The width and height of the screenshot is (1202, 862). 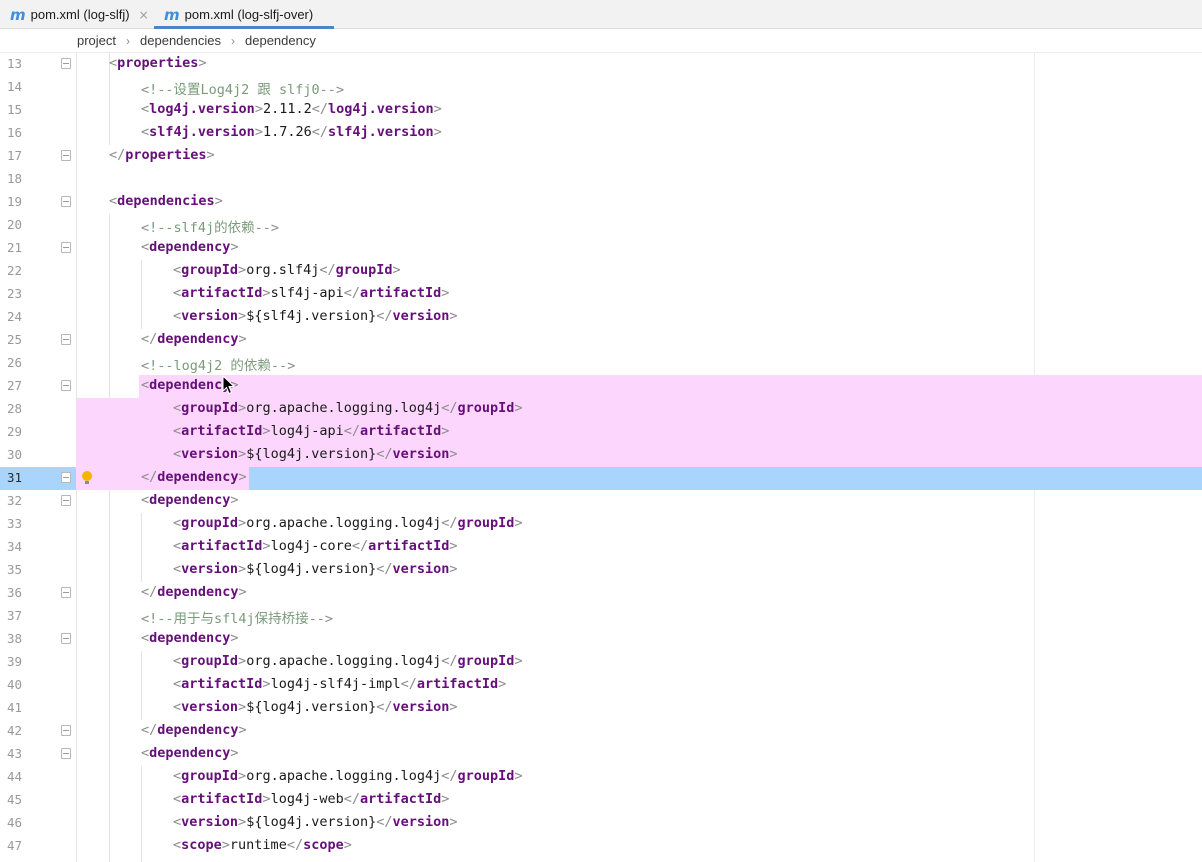 What do you see at coordinates (237, 617) in the screenshot?
I see `code-text: <!--用于与sfl4j保持桥接-->` at bounding box center [237, 617].